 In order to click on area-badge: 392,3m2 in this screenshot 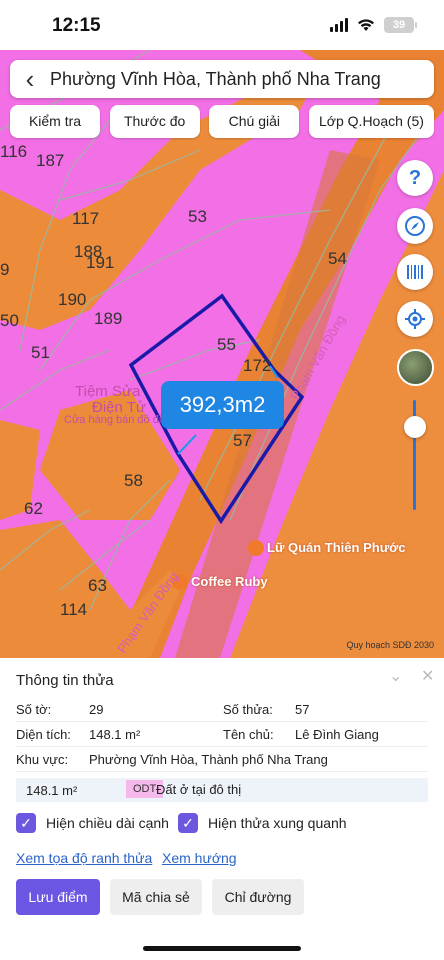, I will do `click(222, 405)`.